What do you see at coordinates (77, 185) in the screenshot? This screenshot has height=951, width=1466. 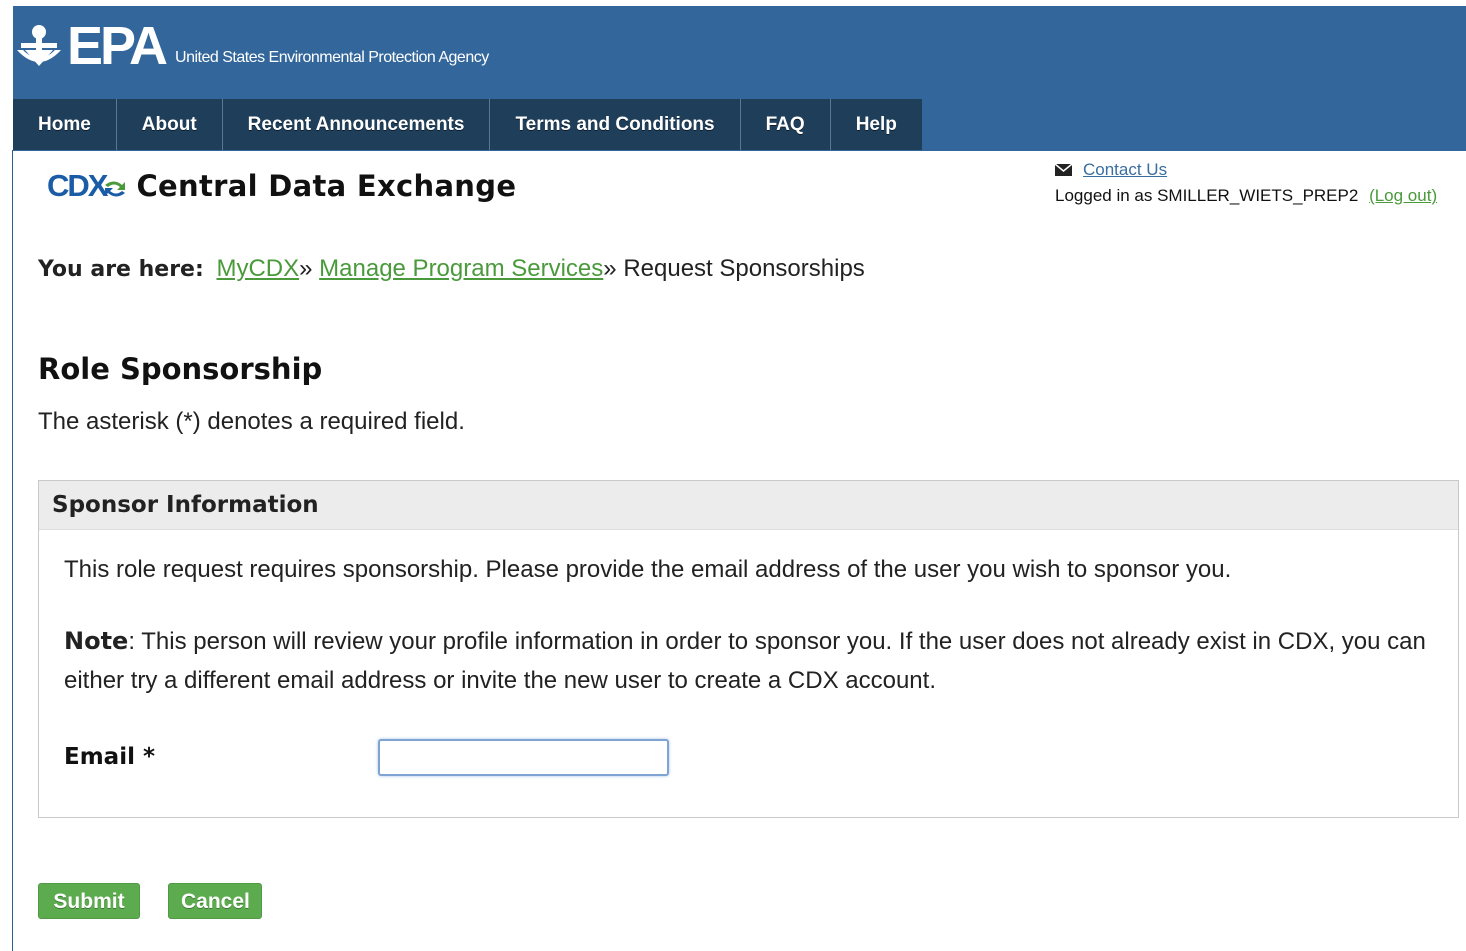 I see `cdx-logo: CDX` at bounding box center [77, 185].